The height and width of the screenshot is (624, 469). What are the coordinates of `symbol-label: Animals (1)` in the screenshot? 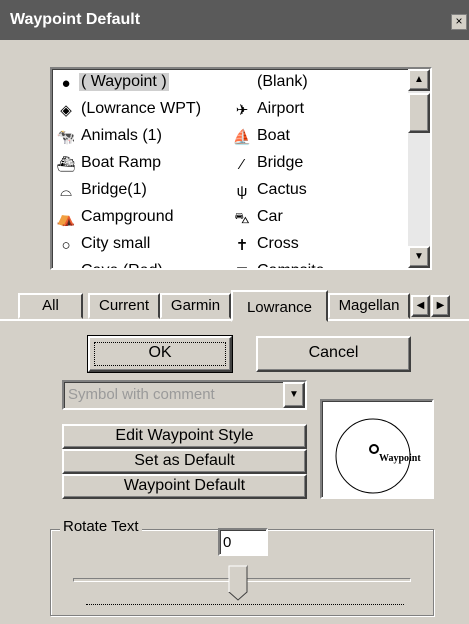 It's located at (121, 135).